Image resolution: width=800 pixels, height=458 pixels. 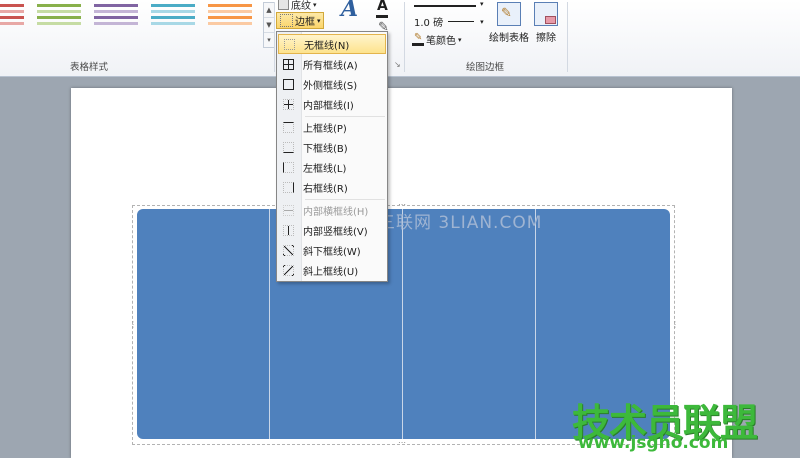 I want to click on no-border-icon, so click(x=289, y=44).